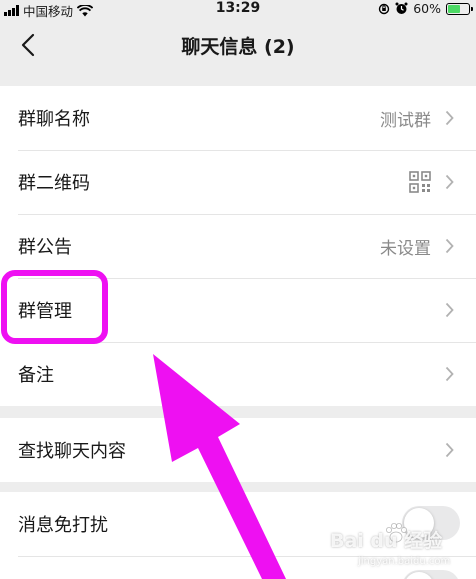 The image size is (476, 579). What do you see at coordinates (420, 182) in the screenshot?
I see `qr-code-icon` at bounding box center [420, 182].